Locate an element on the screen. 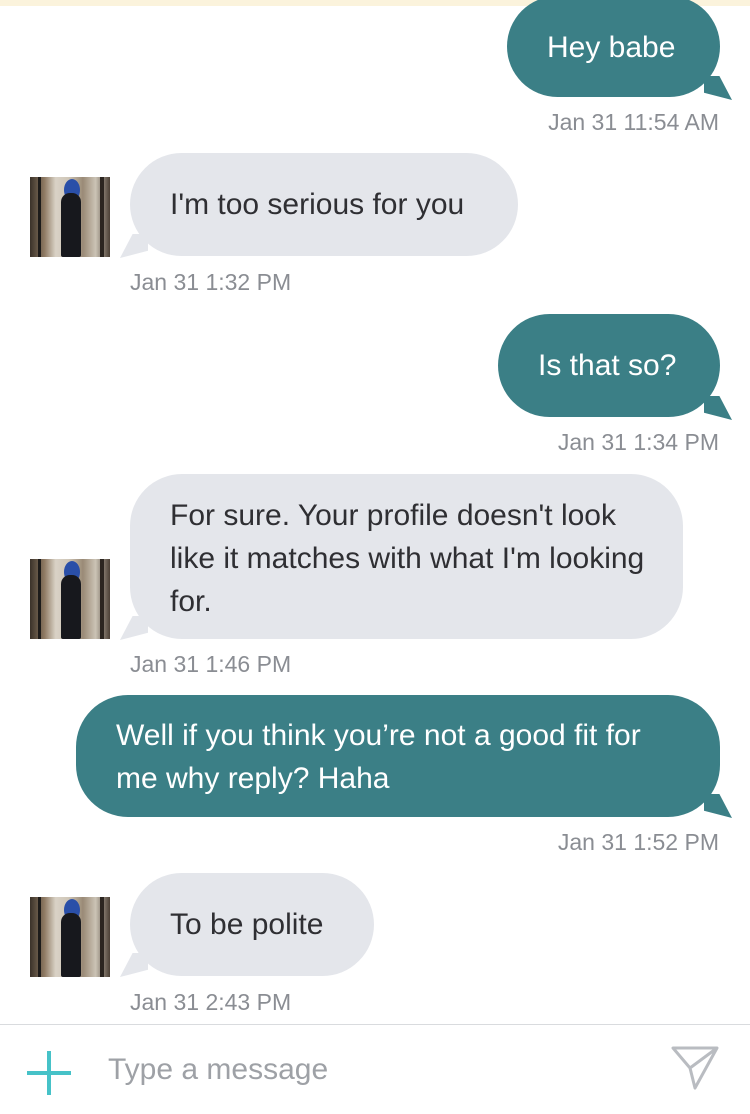 The image size is (750, 1114). message-text: Is that so? is located at coordinates (607, 365).